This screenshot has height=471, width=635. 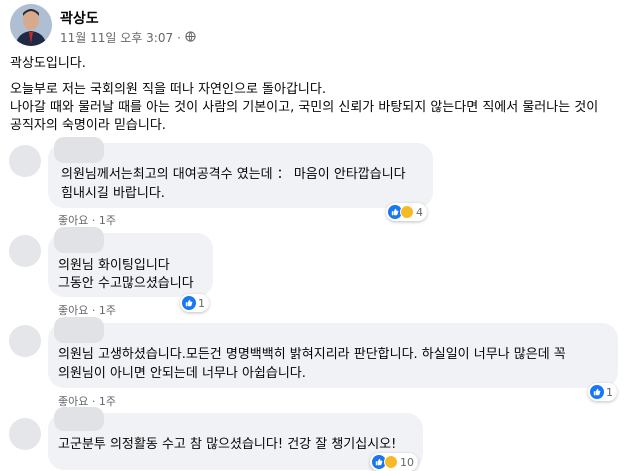 What do you see at coordinates (182, 373) in the screenshot?
I see `comment-text: 의원님이 아니면 안되는데 너무나 아쉽습니다.` at bounding box center [182, 373].